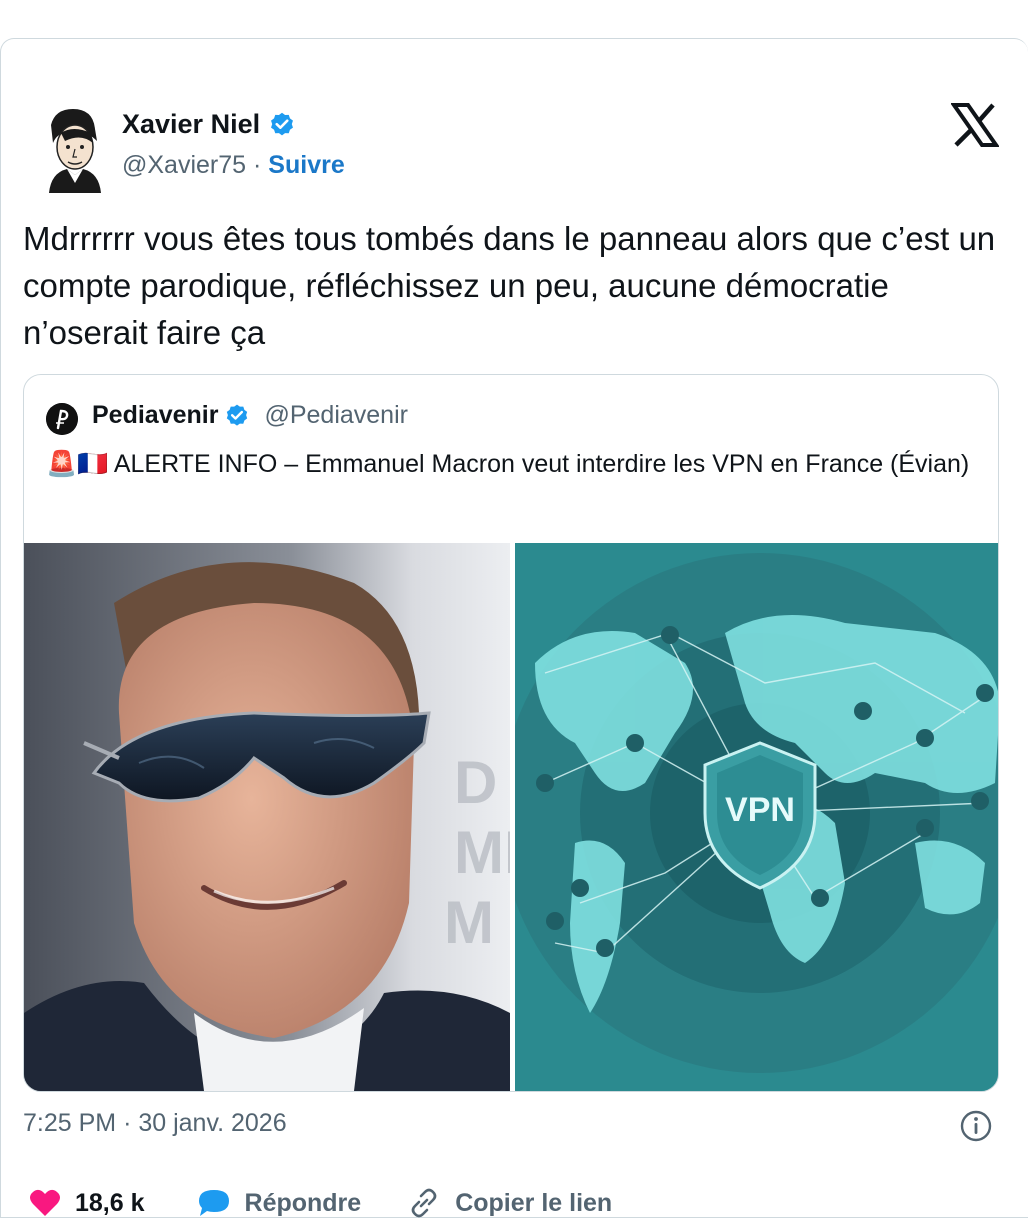  Describe the element at coordinates (191, 124) in the screenshot. I see `author-name: Xavier Niel` at that location.